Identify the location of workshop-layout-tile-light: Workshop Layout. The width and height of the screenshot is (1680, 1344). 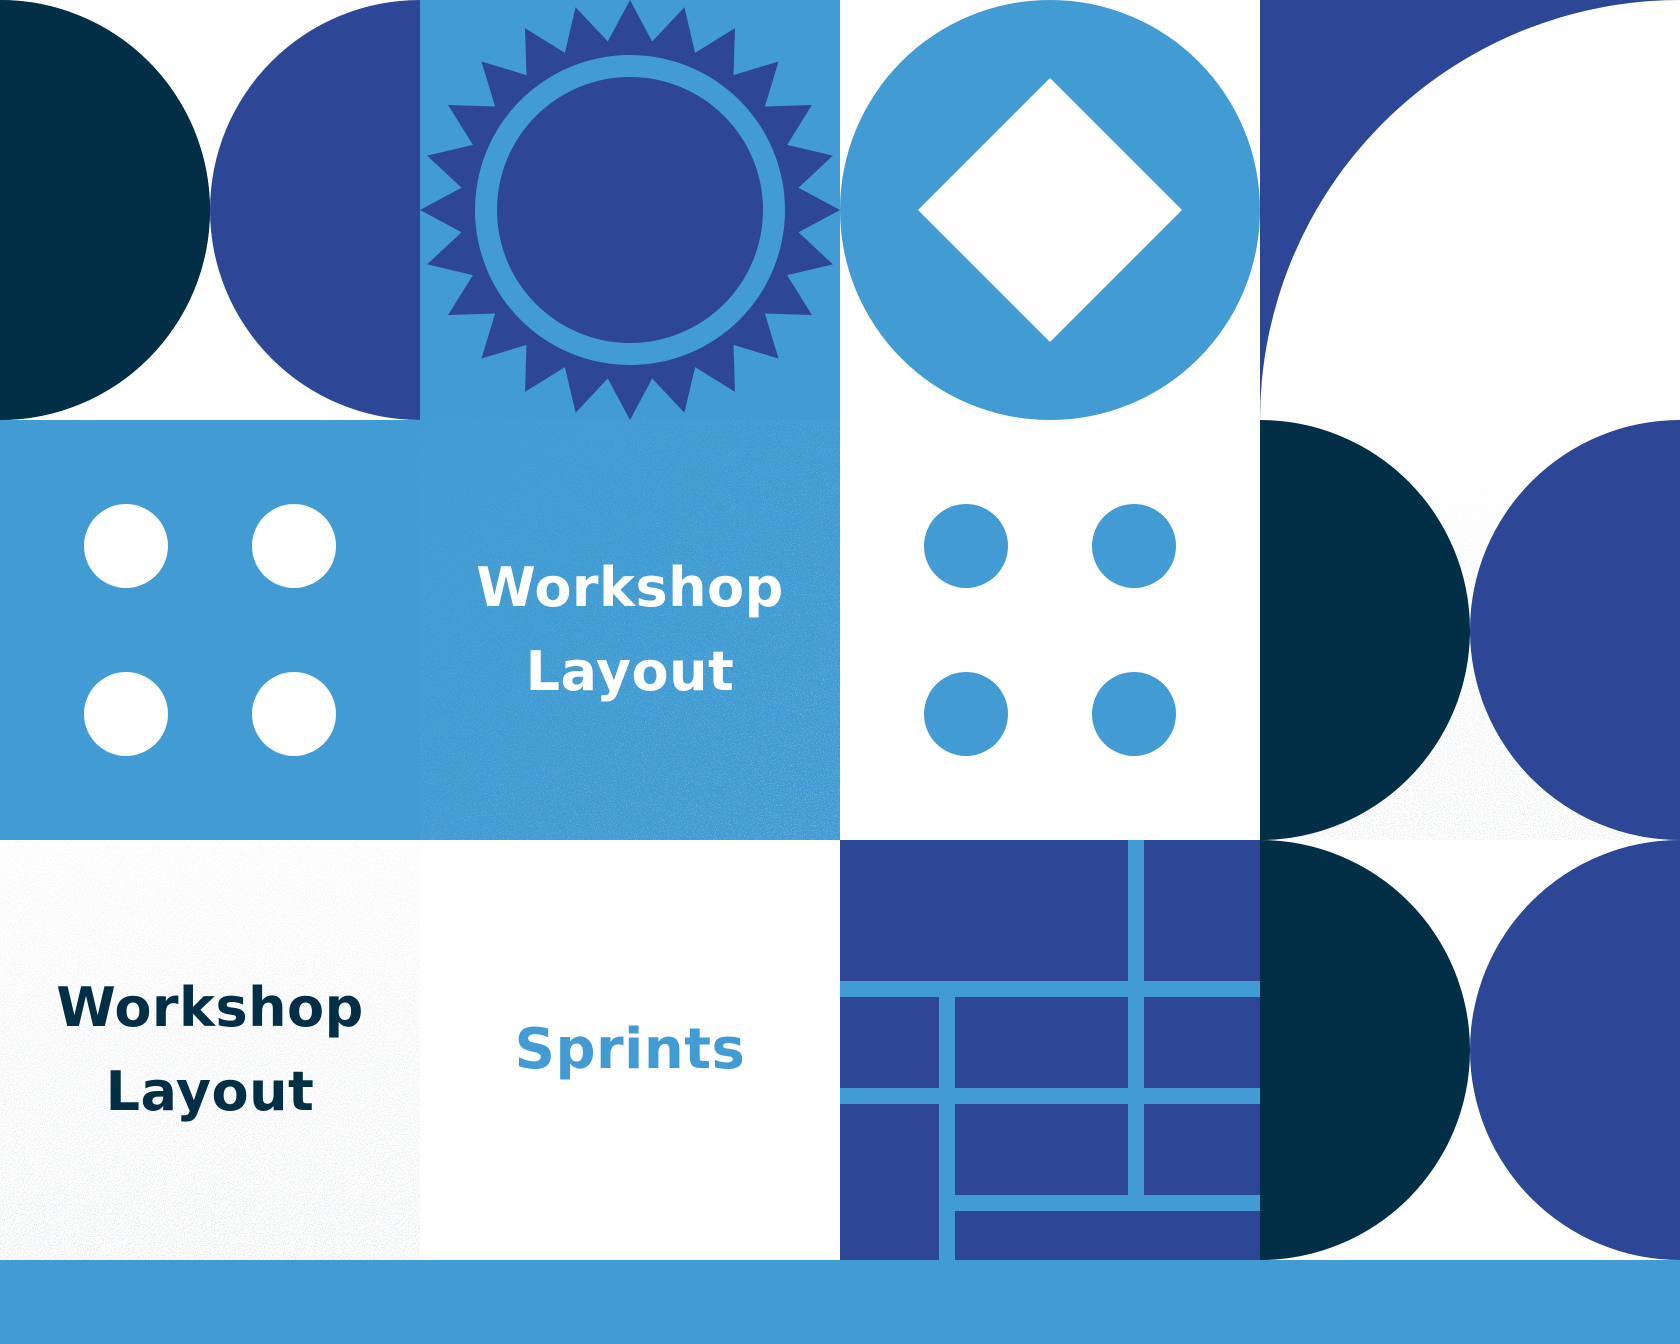
(210, 1050).